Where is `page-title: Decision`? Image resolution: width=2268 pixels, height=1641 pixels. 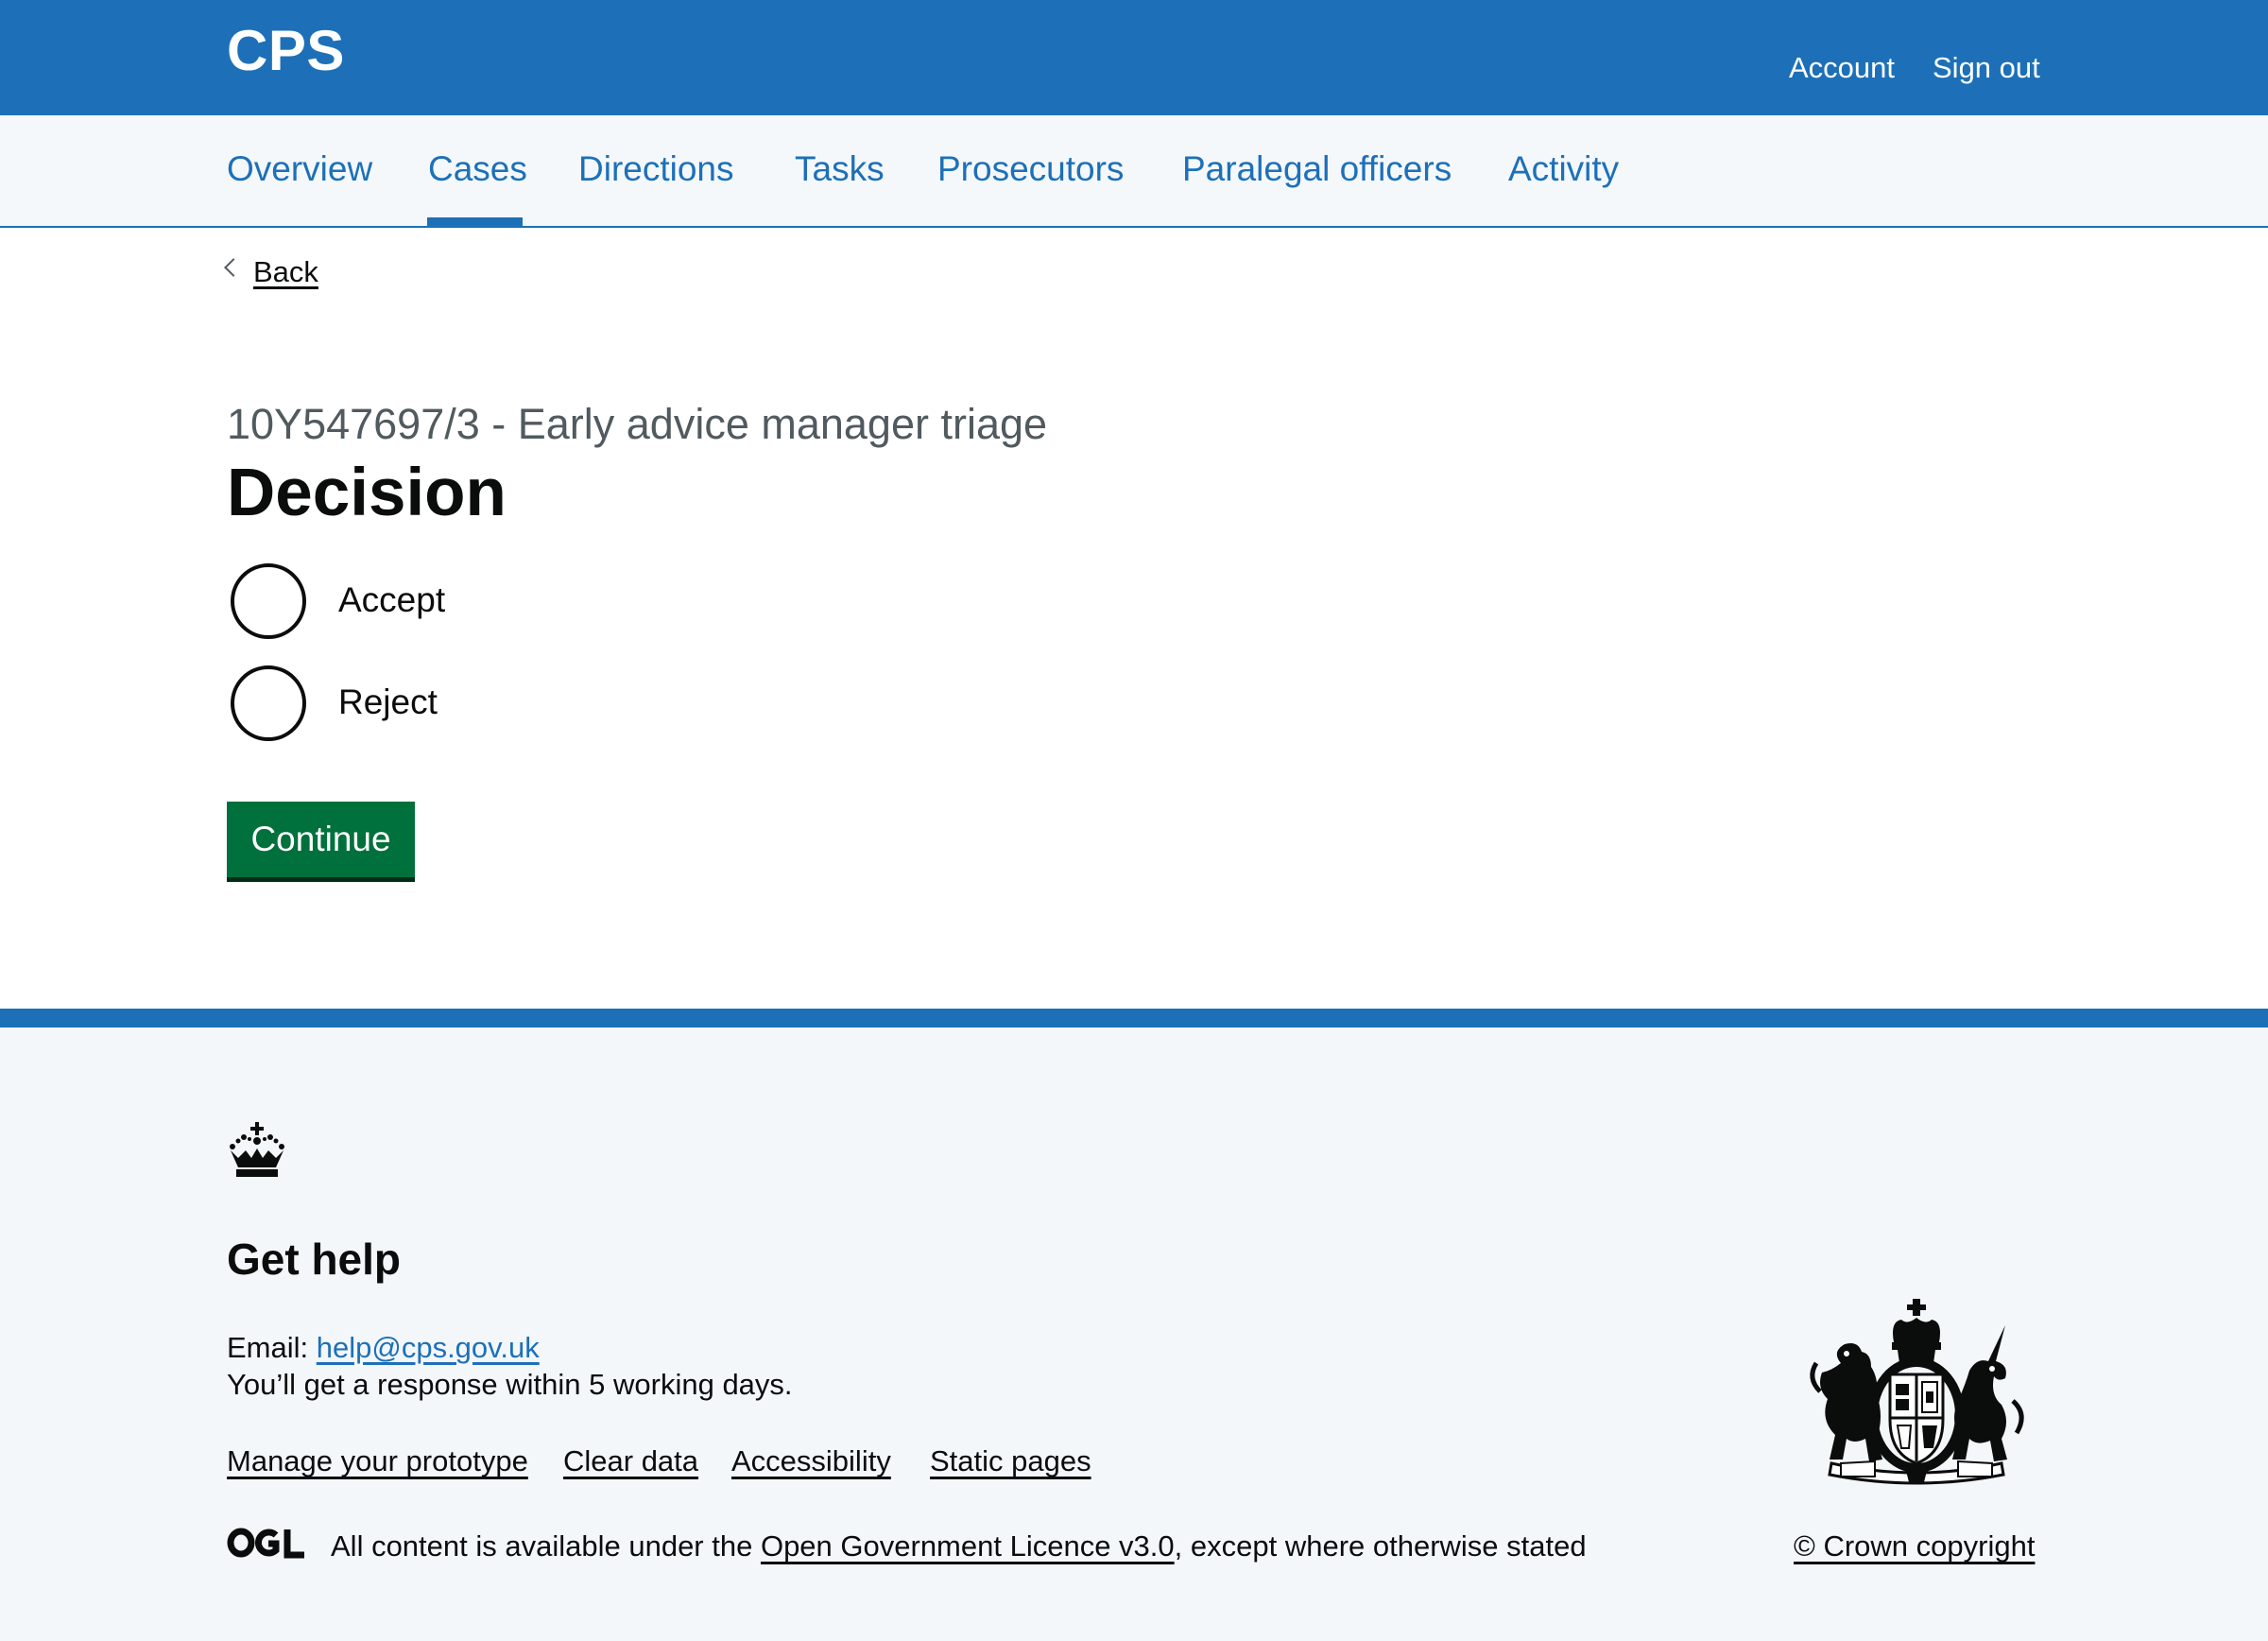
page-title: Decision is located at coordinates (367, 493).